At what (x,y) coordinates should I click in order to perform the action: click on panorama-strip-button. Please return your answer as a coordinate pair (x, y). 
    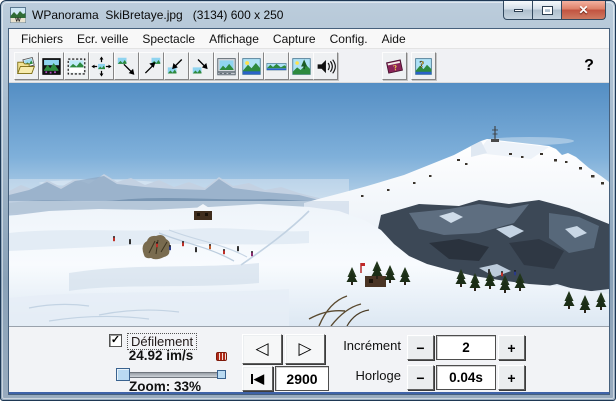
    Looking at the image, I should click on (276, 66).